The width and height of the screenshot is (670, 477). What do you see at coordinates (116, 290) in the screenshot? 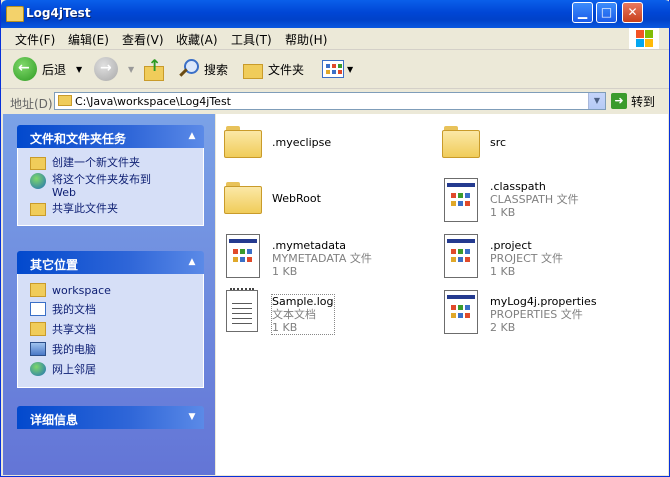
I see `place-workspace: workspace` at bounding box center [116, 290].